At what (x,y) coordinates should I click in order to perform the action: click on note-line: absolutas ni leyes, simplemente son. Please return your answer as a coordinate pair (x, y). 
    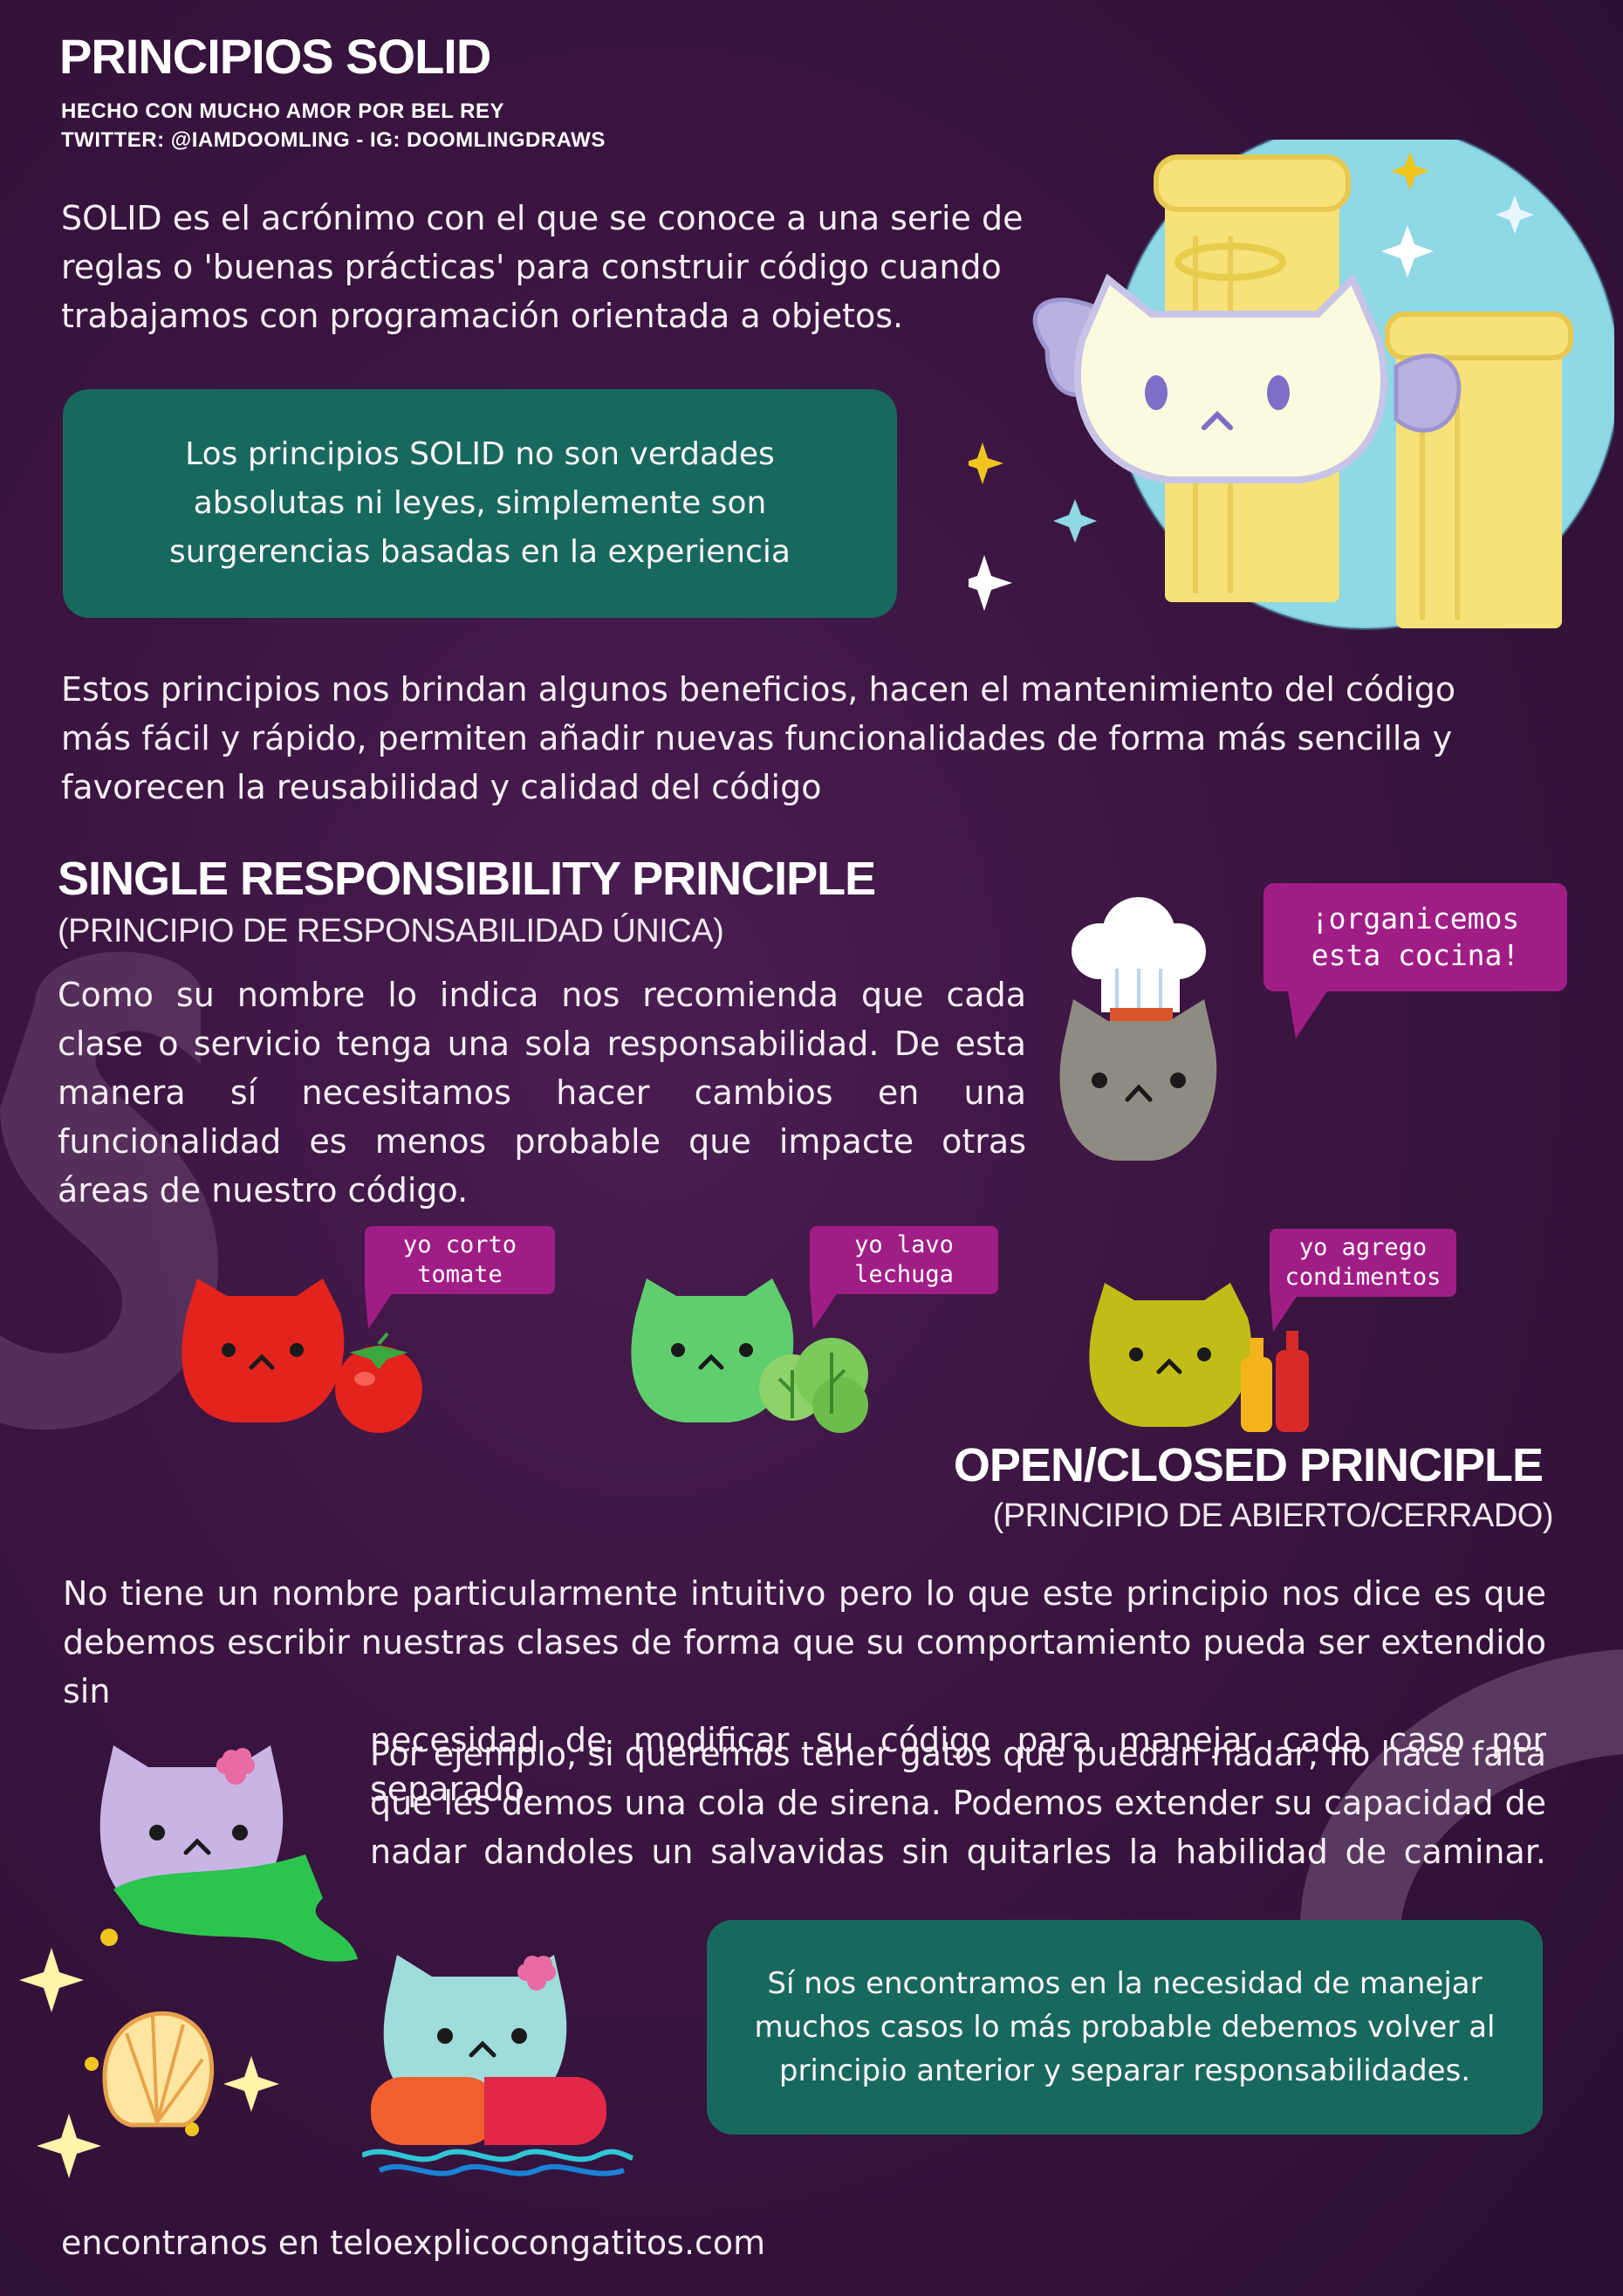
    Looking at the image, I should click on (480, 503).